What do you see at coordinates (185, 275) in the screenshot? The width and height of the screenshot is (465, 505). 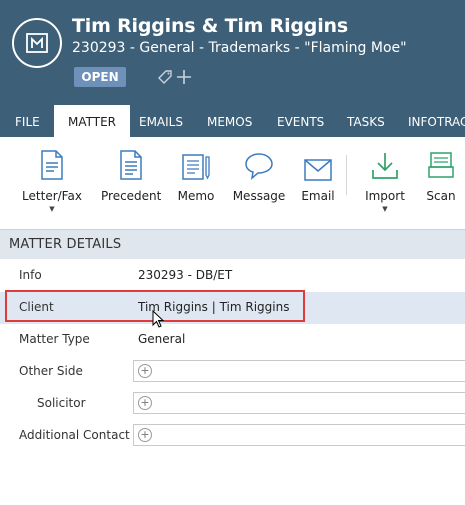 I see `info-value: 230293 - DB/ET` at bounding box center [185, 275].